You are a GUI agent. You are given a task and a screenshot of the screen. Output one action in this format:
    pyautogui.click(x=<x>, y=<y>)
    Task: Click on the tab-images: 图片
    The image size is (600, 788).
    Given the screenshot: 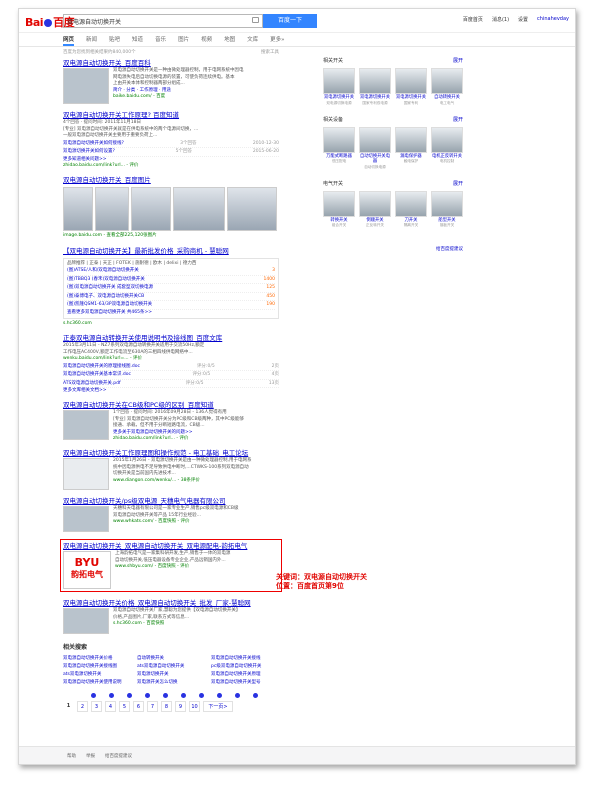 What is the action you would take?
    pyautogui.click(x=183, y=39)
    